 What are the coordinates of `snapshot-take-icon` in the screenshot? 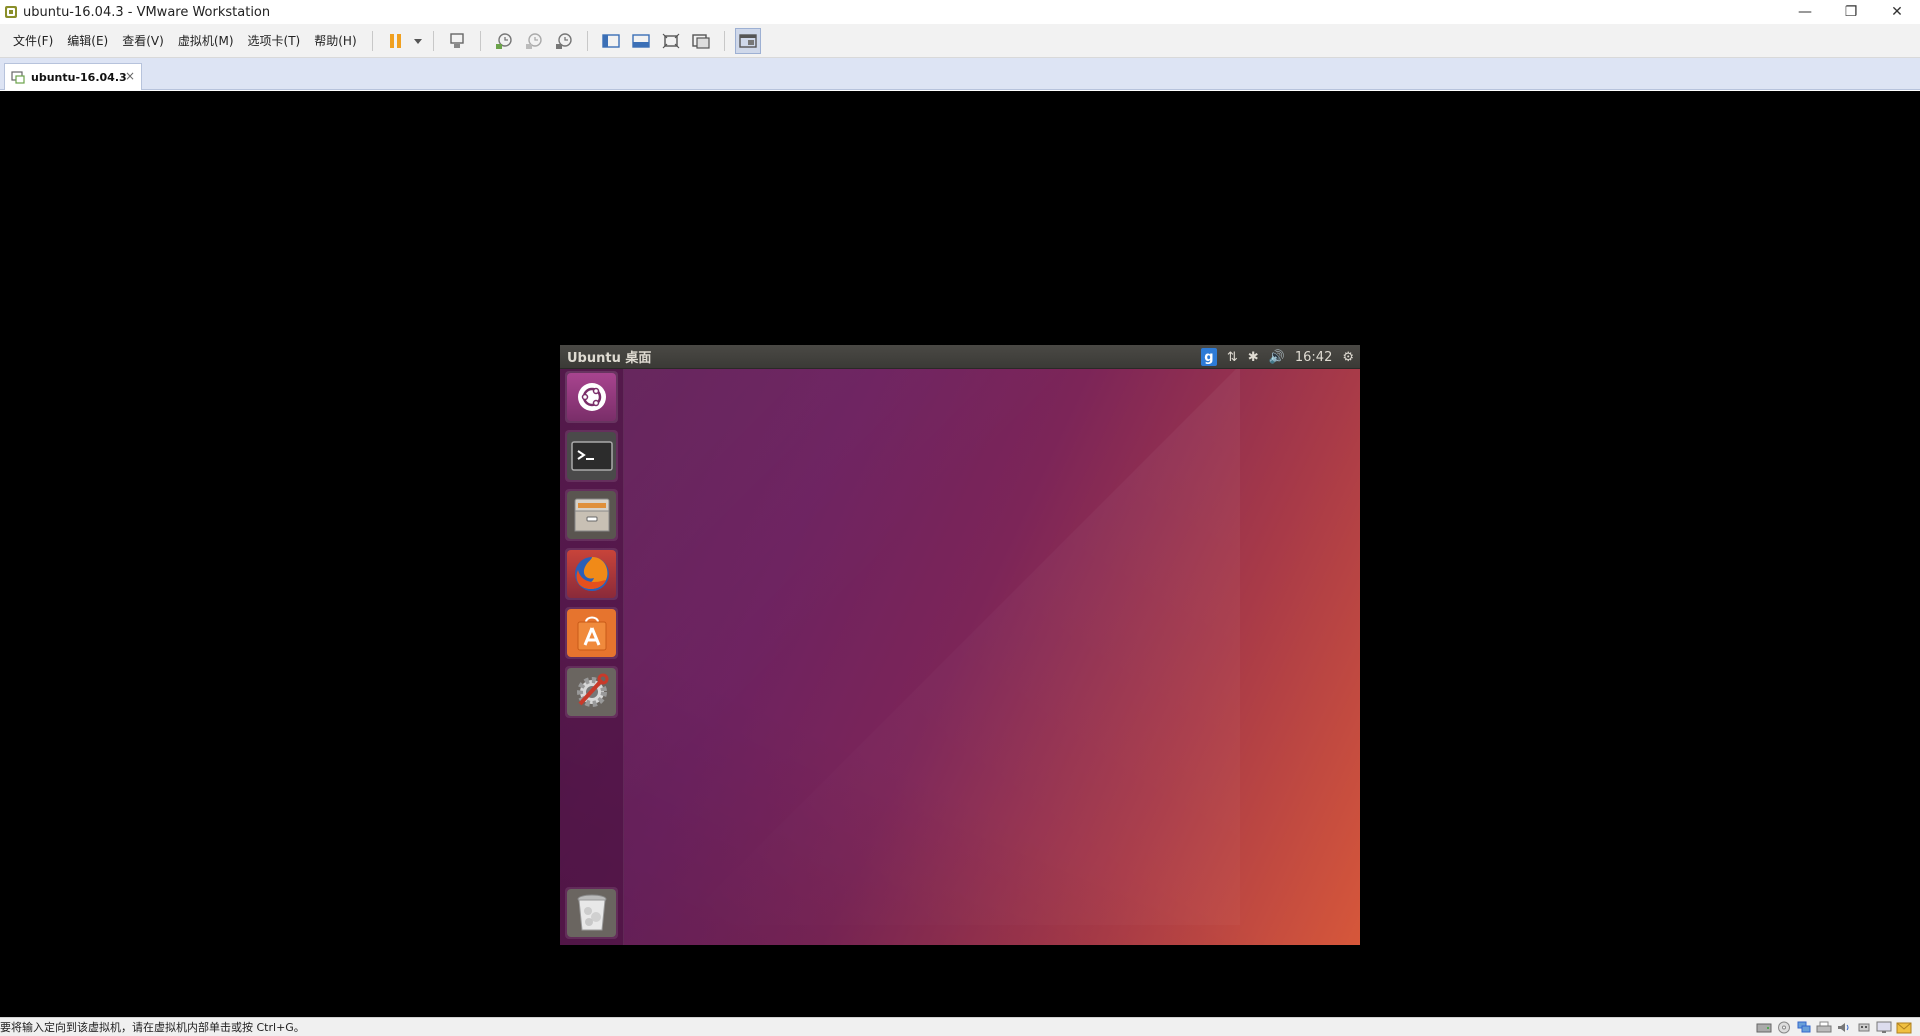 It's located at (504, 41).